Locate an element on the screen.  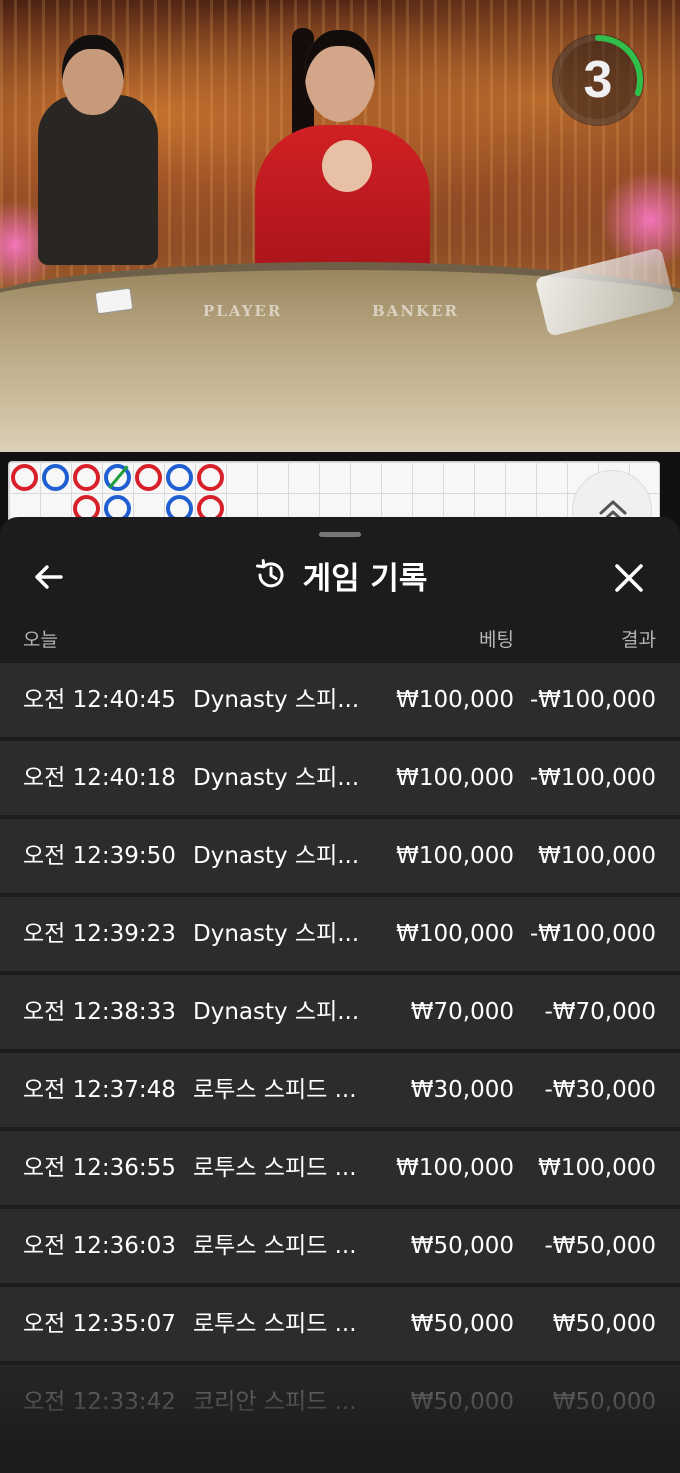
history-row: 오전 12:36:03 로투스 스피드 ... ₩50,000 -₩50,000 is located at coordinates (340, 1246).